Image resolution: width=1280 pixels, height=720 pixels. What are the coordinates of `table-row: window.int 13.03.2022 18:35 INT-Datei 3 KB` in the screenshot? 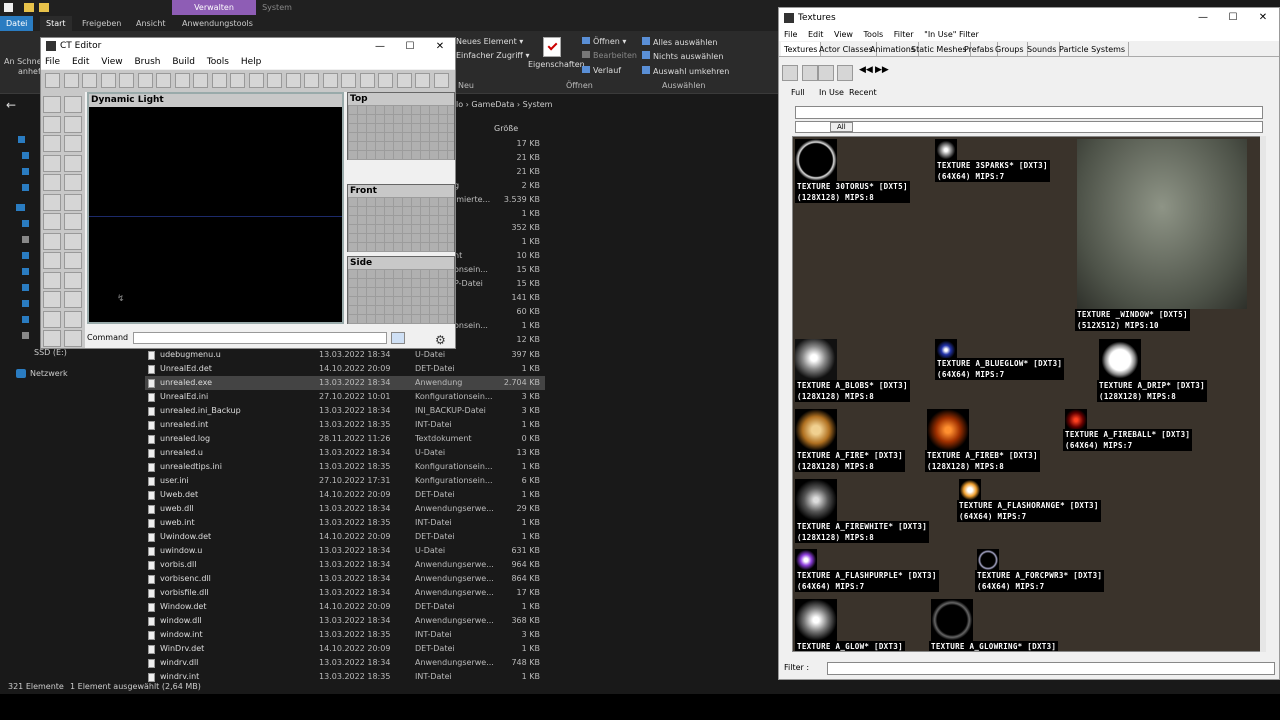 It's located at (345, 635).